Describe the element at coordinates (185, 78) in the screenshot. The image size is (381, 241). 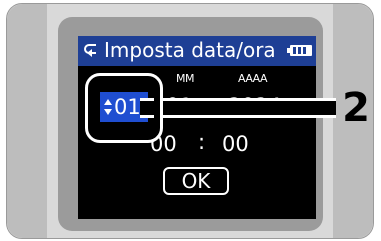
I see `month-label: MM` at that location.